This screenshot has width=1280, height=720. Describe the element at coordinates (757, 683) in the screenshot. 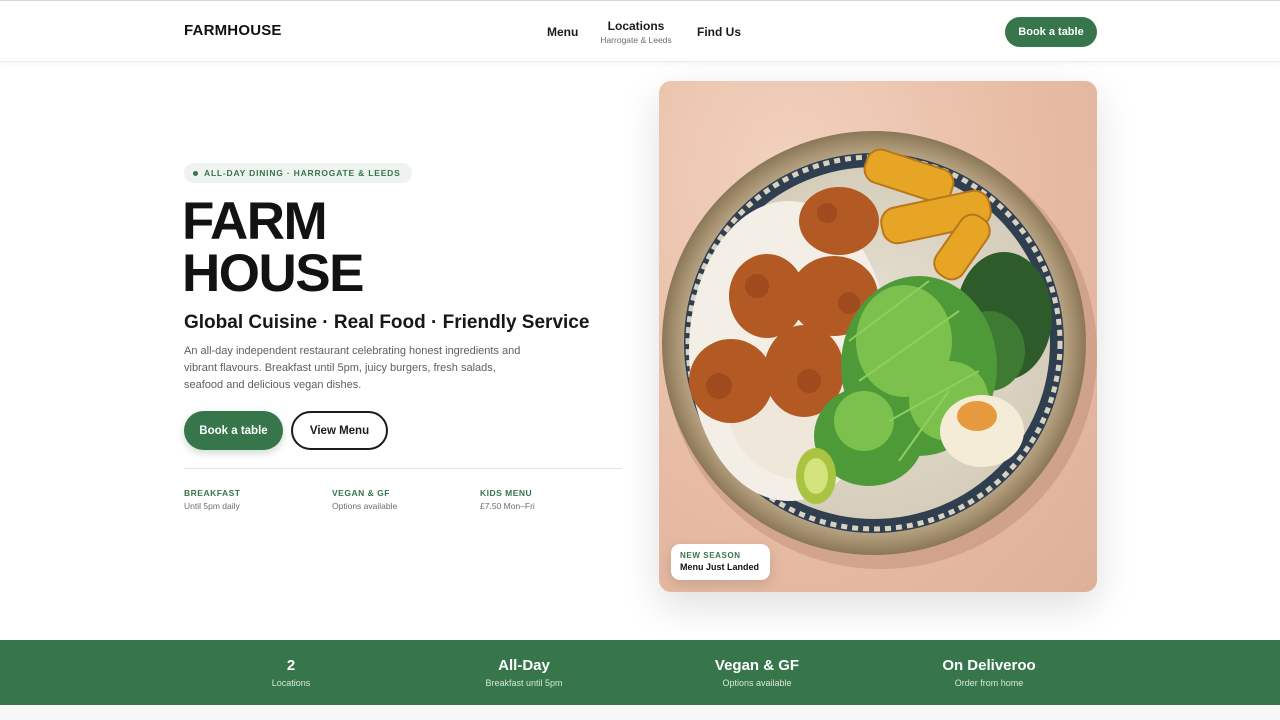

I see `stat-subtitle: Options available` at that location.